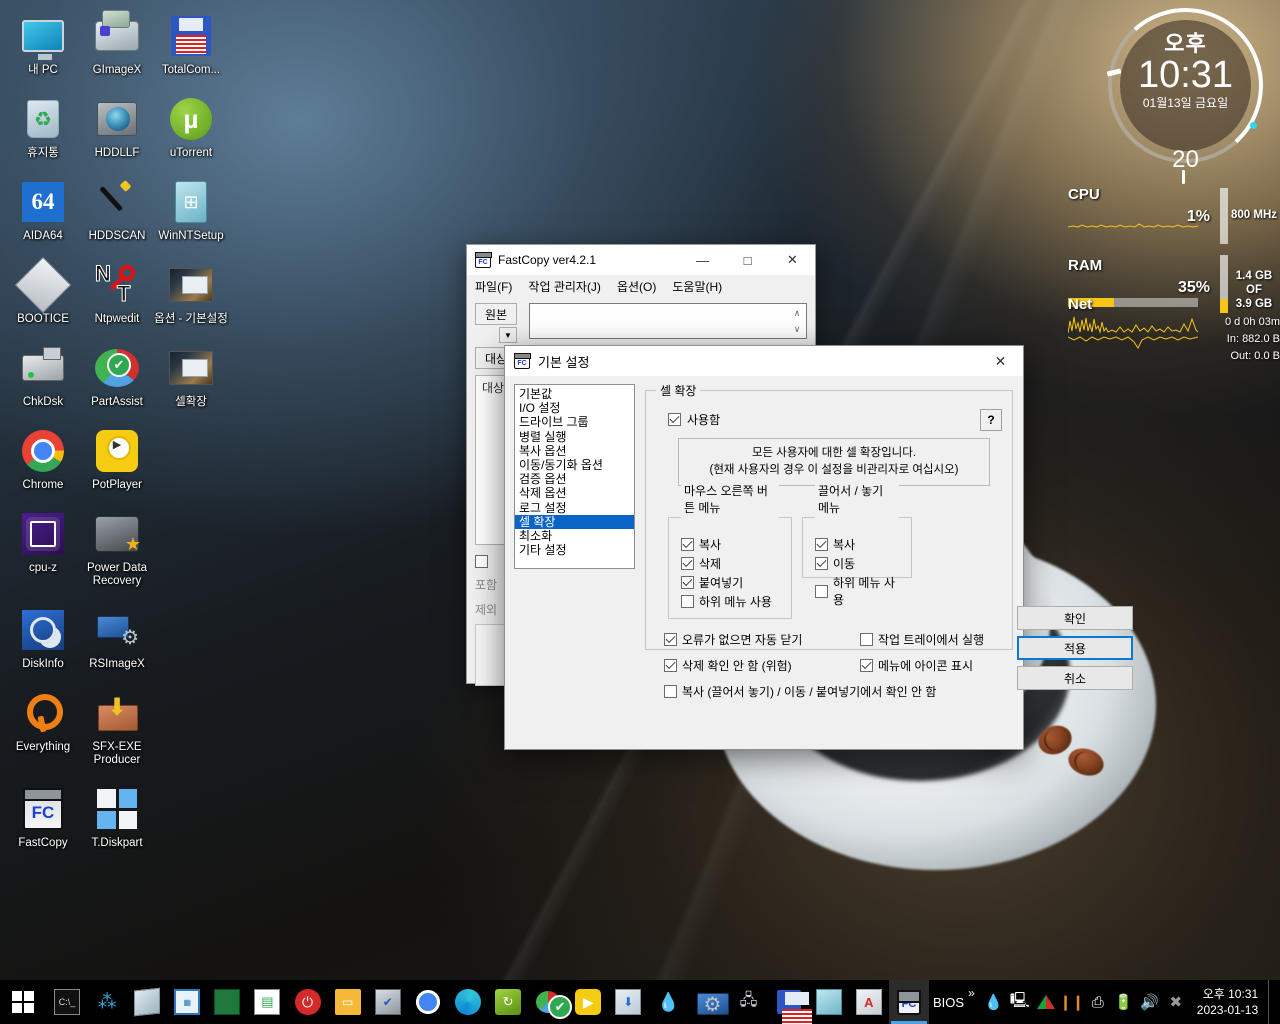 The image size is (1280, 1024). Describe the element at coordinates (697, 286) in the screenshot. I see `menu-item-help: 도움말(H)` at that location.